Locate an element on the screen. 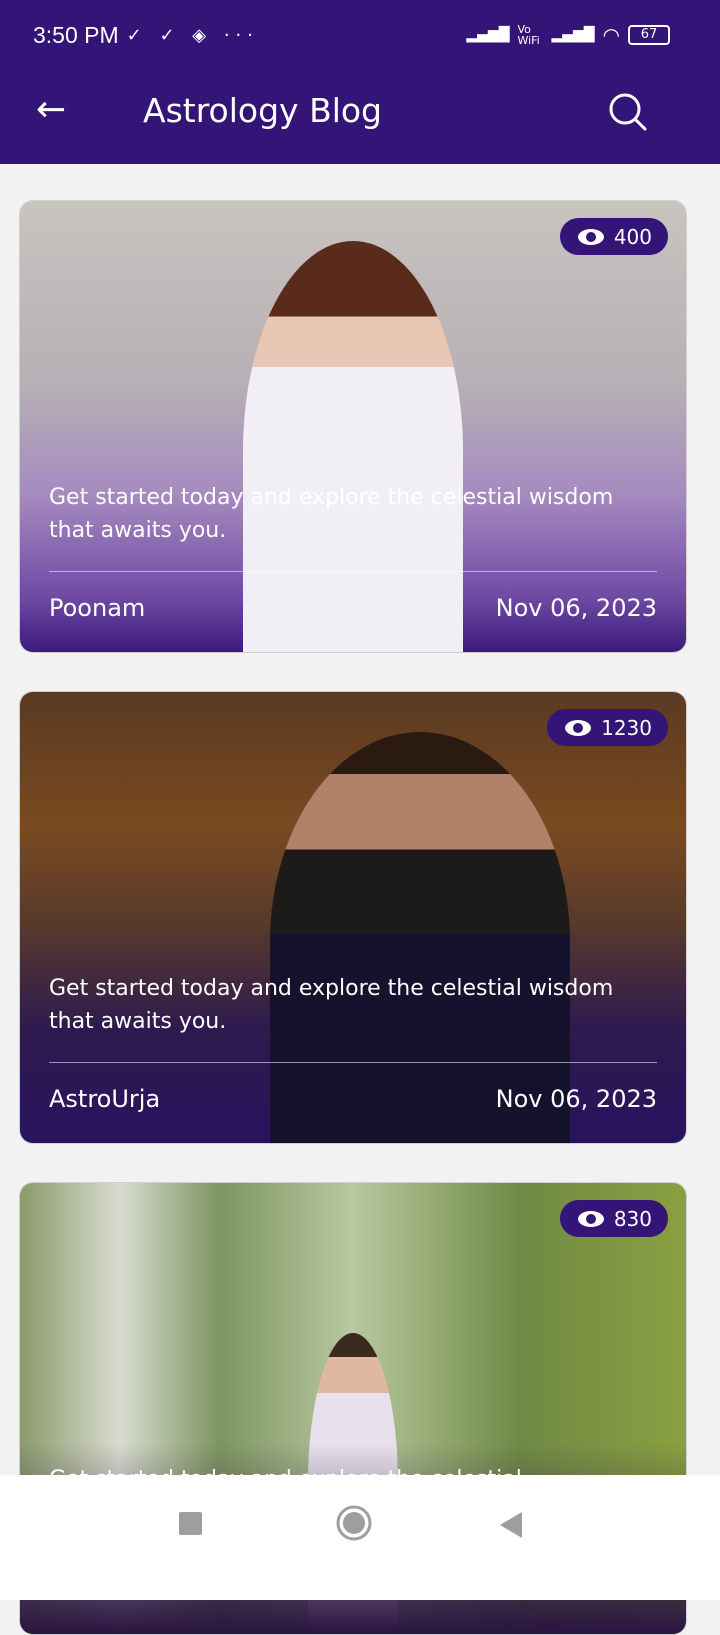 Image resolution: width=720 pixels, height=1635 pixels. system-nav-bar is located at coordinates (360, 1537).